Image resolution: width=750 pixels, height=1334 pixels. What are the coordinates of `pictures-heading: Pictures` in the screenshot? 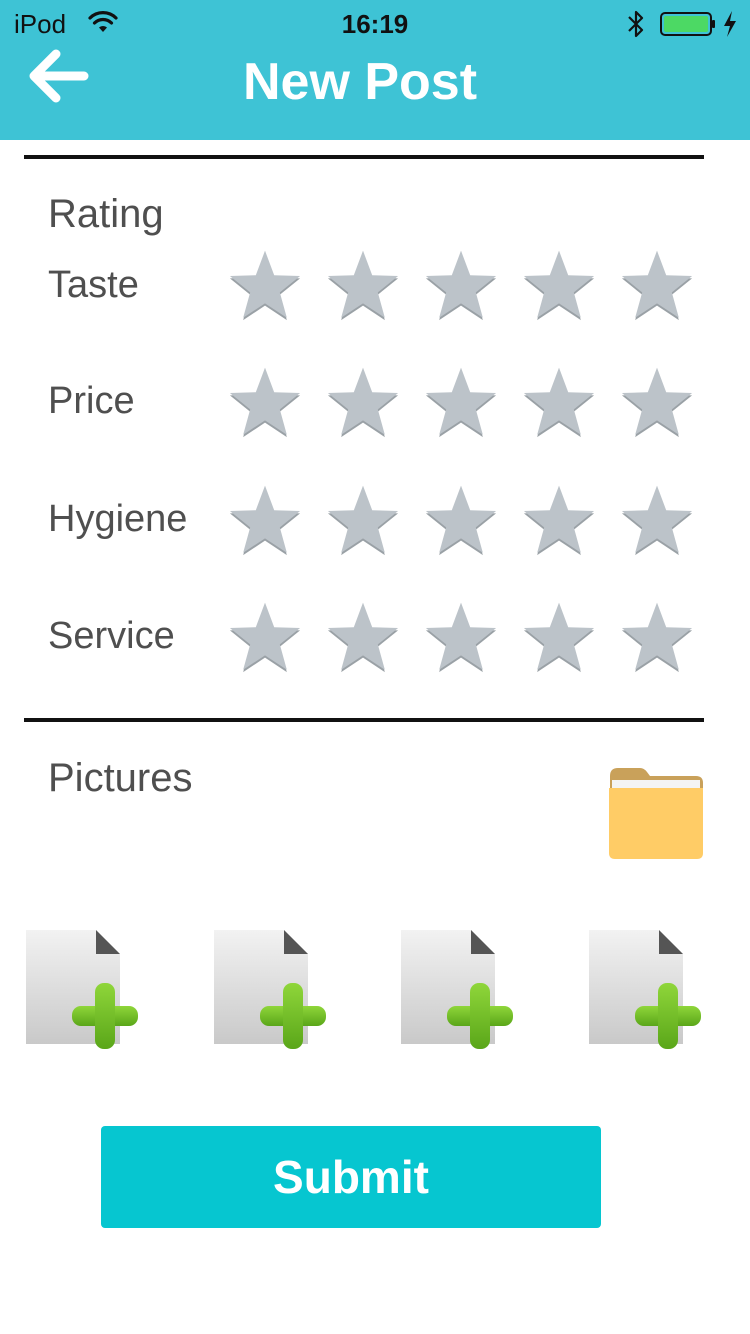 It's located at (120, 778).